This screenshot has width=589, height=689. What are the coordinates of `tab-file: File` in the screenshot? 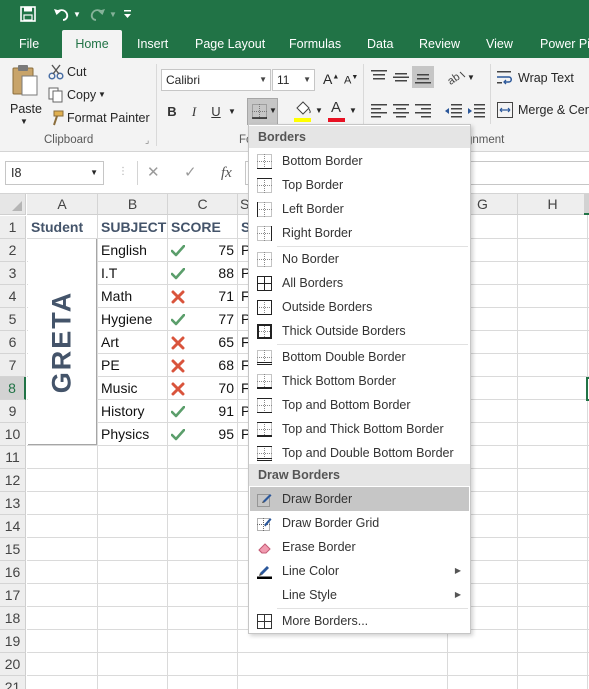 It's located at (29, 44).